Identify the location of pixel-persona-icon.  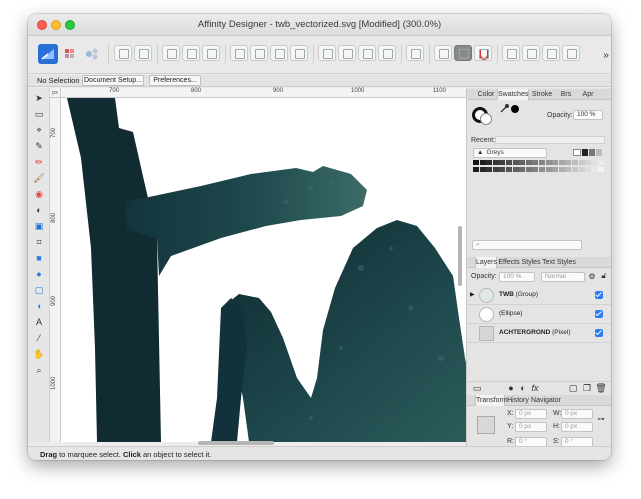
(72, 54).